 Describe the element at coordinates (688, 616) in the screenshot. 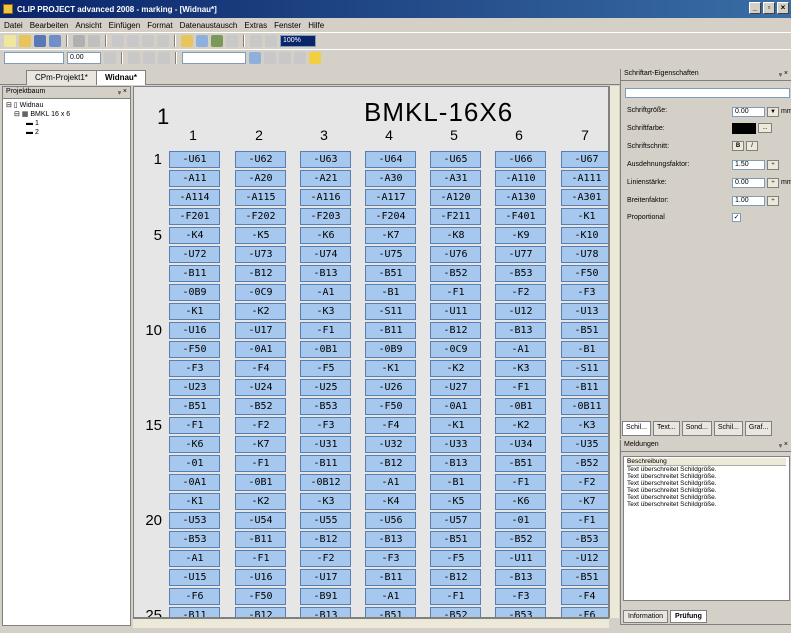

I see `tab-pruefung: Prüfung` at that location.